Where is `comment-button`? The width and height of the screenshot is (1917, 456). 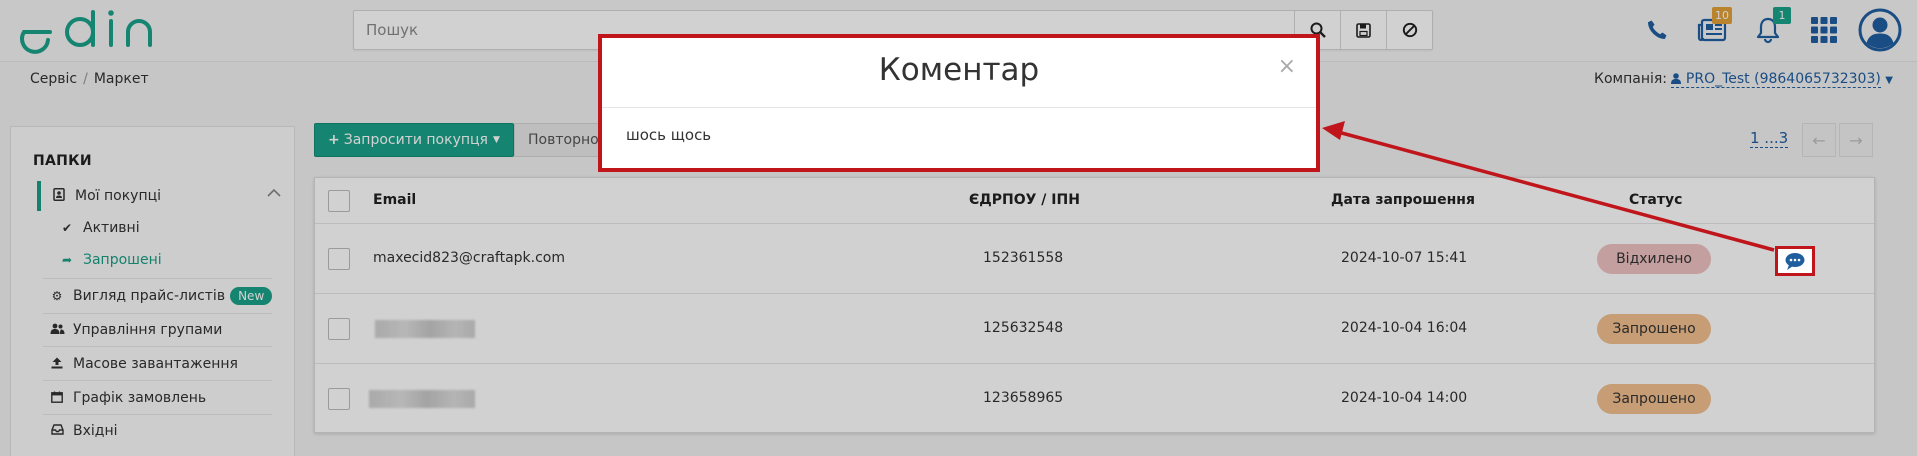
comment-button is located at coordinates (1795, 261).